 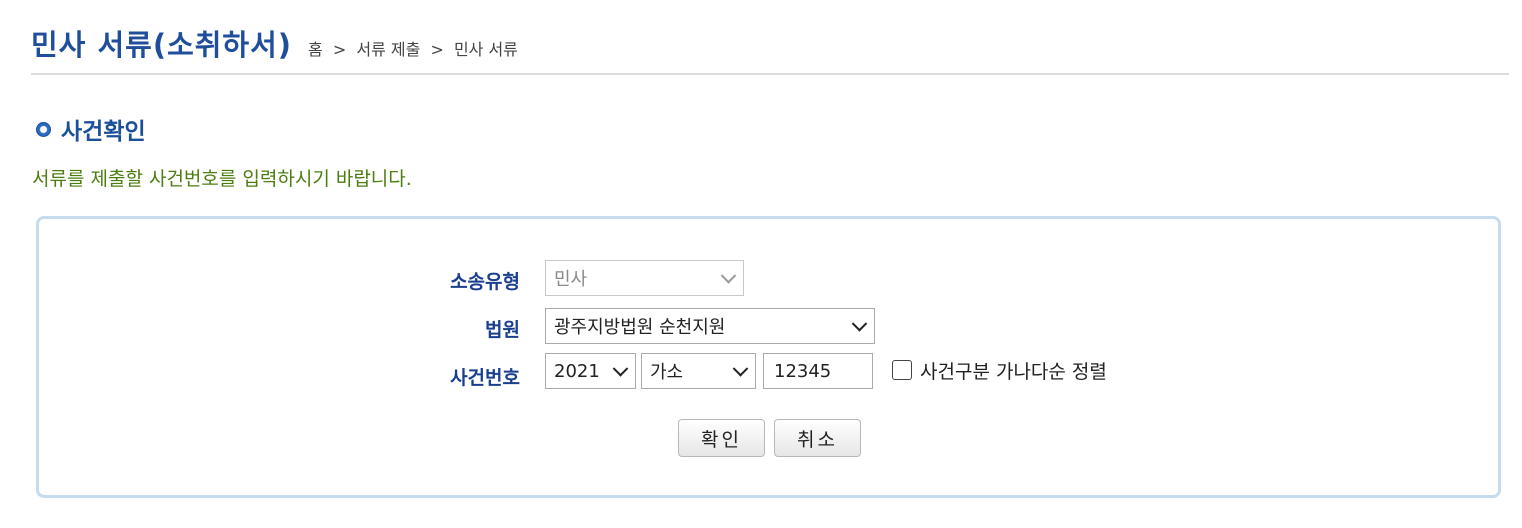 I want to click on sort-checkbox, so click(x=902, y=370).